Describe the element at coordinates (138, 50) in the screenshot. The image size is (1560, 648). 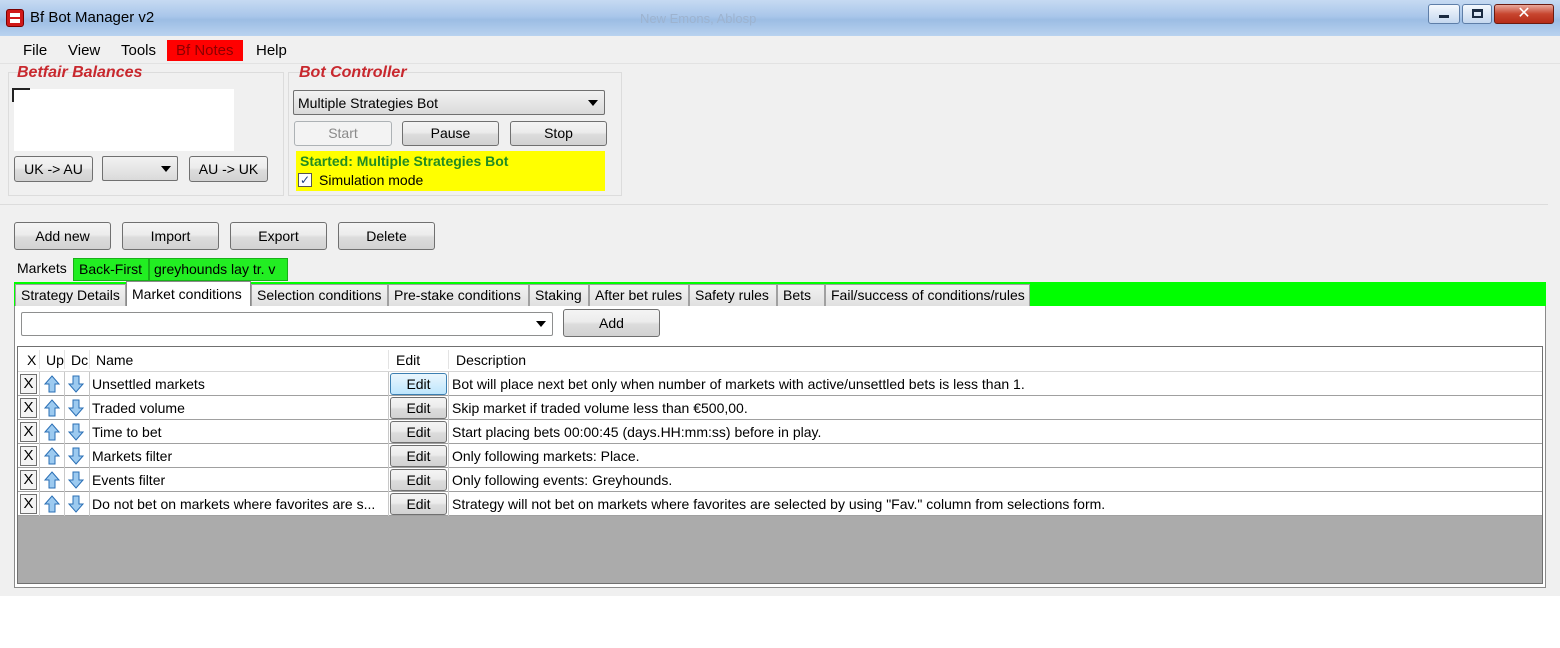
I see `menu-tools: Tools` at that location.